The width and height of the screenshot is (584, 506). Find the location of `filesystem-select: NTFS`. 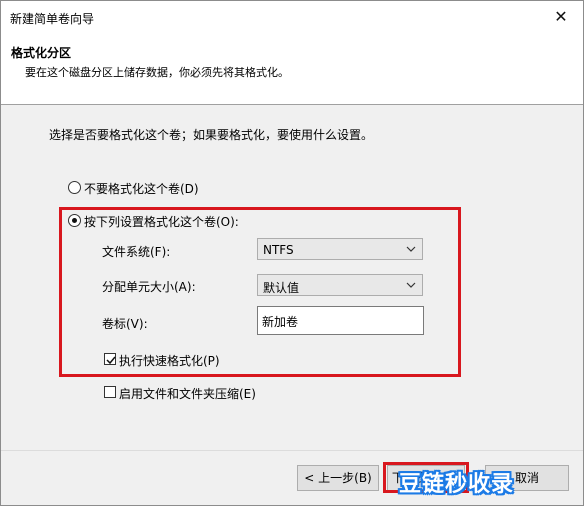

filesystem-select: NTFS is located at coordinates (340, 249).